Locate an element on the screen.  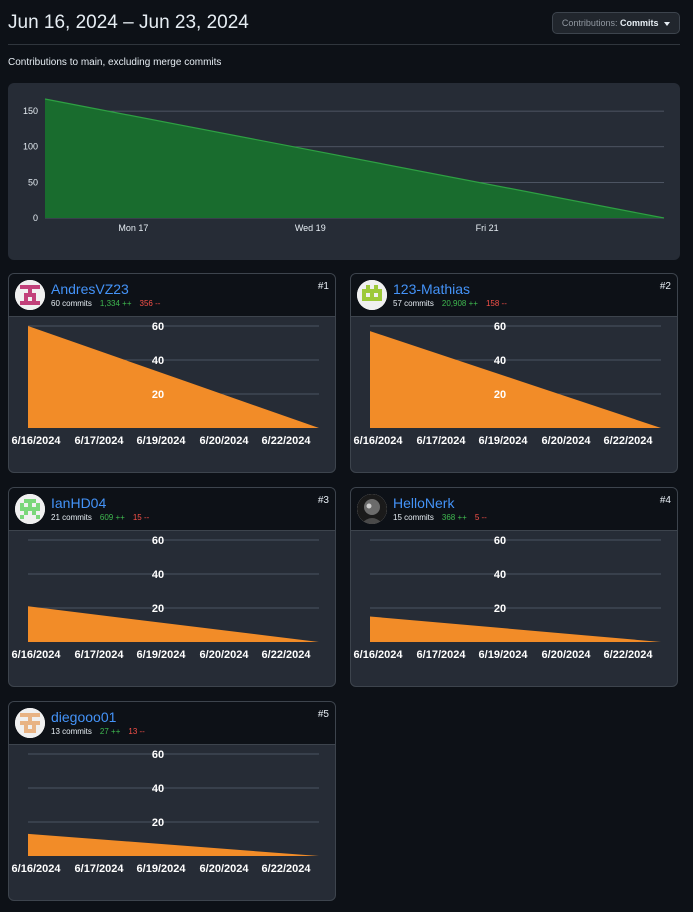
commit-count: 13 commits is located at coordinates (71, 731).